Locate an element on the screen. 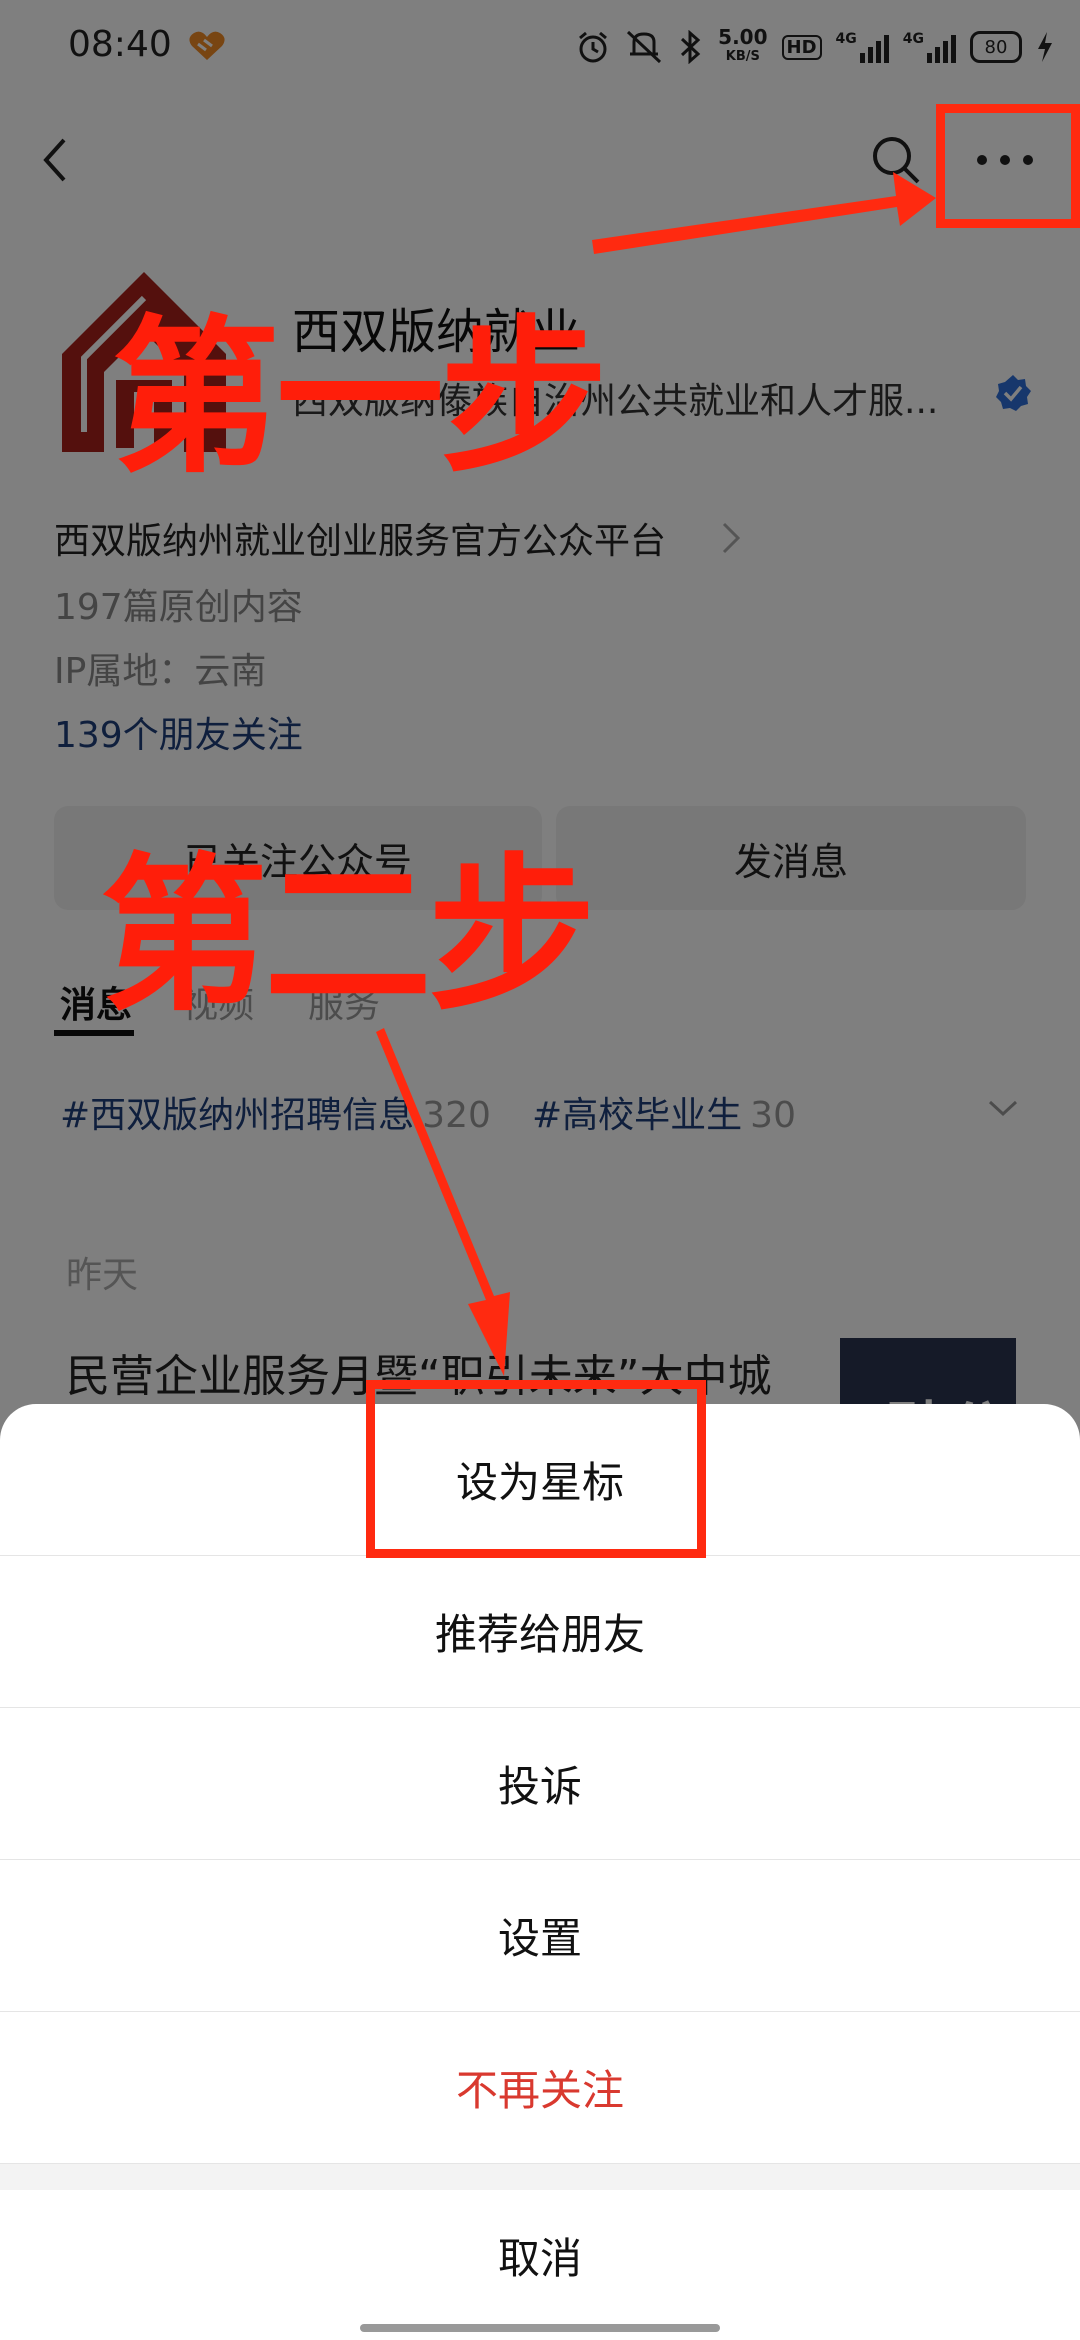 The width and height of the screenshot is (1080, 2340). unfollow-option: 不再关注 is located at coordinates (540, 2088).